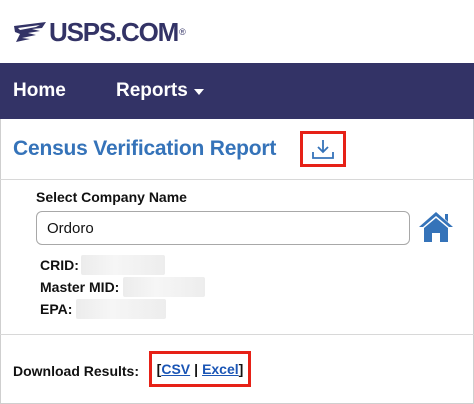 This screenshot has height=404, width=474. I want to click on crid-row: CRID:, so click(102, 265).